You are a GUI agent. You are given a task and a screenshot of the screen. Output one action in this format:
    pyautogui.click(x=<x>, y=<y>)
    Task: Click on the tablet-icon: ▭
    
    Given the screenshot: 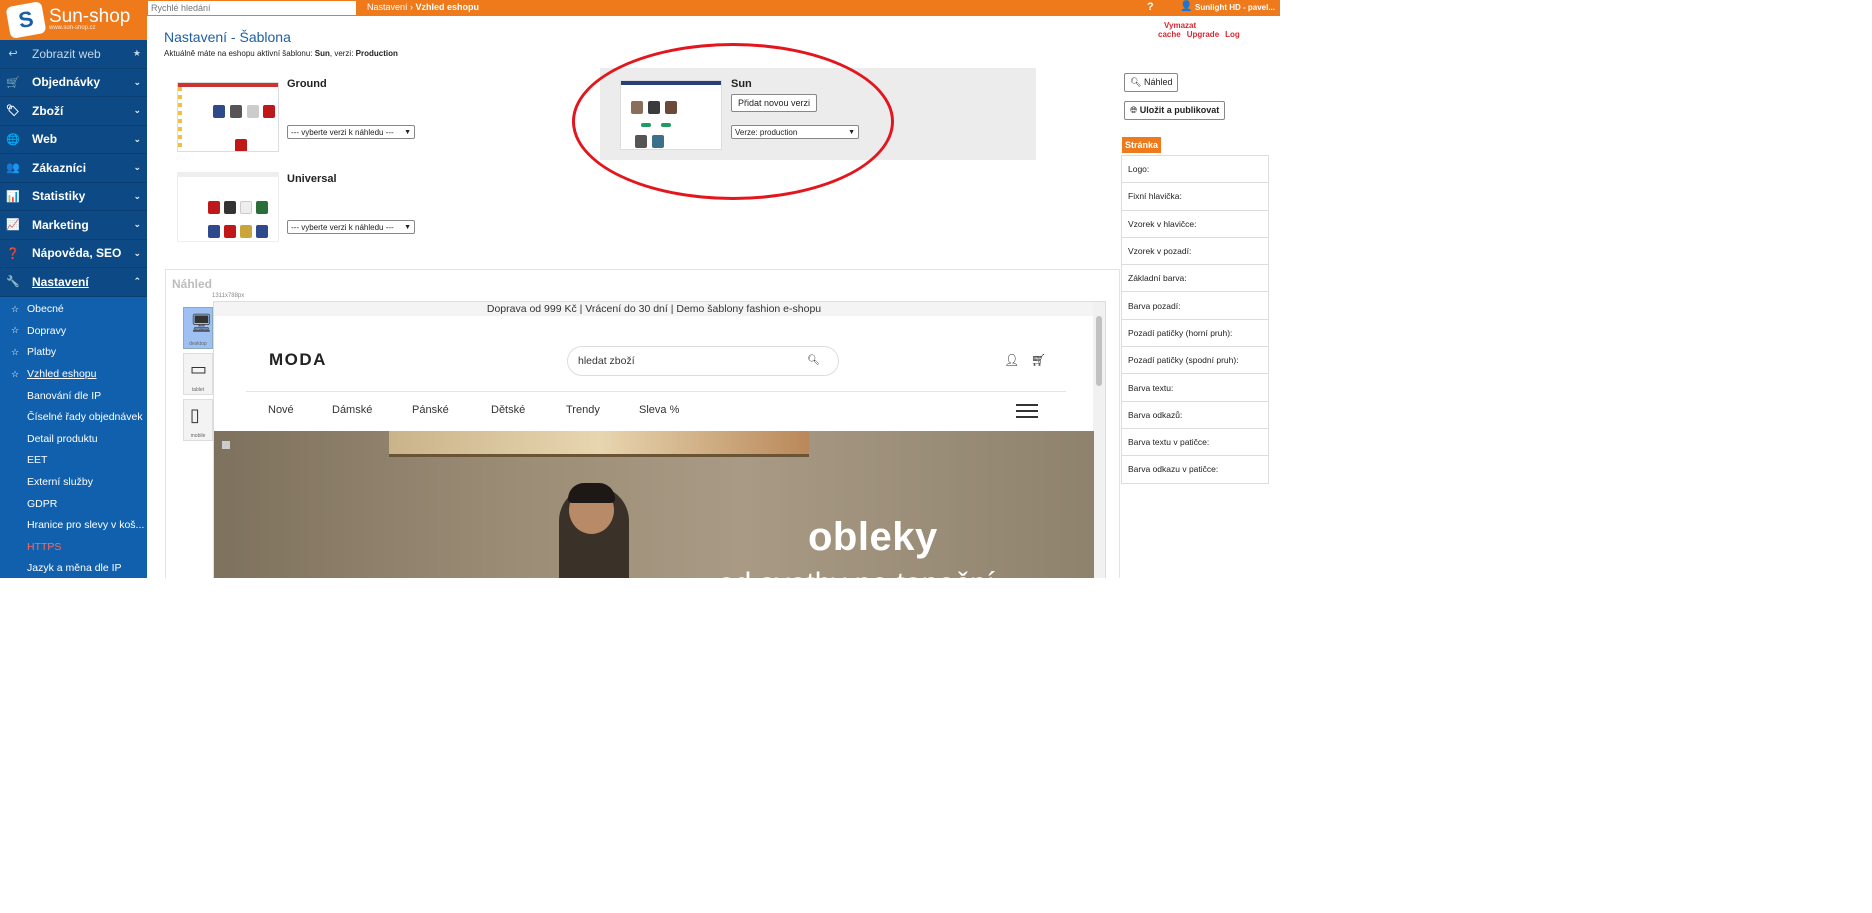 What is the action you would take?
    pyautogui.click(x=199, y=369)
    